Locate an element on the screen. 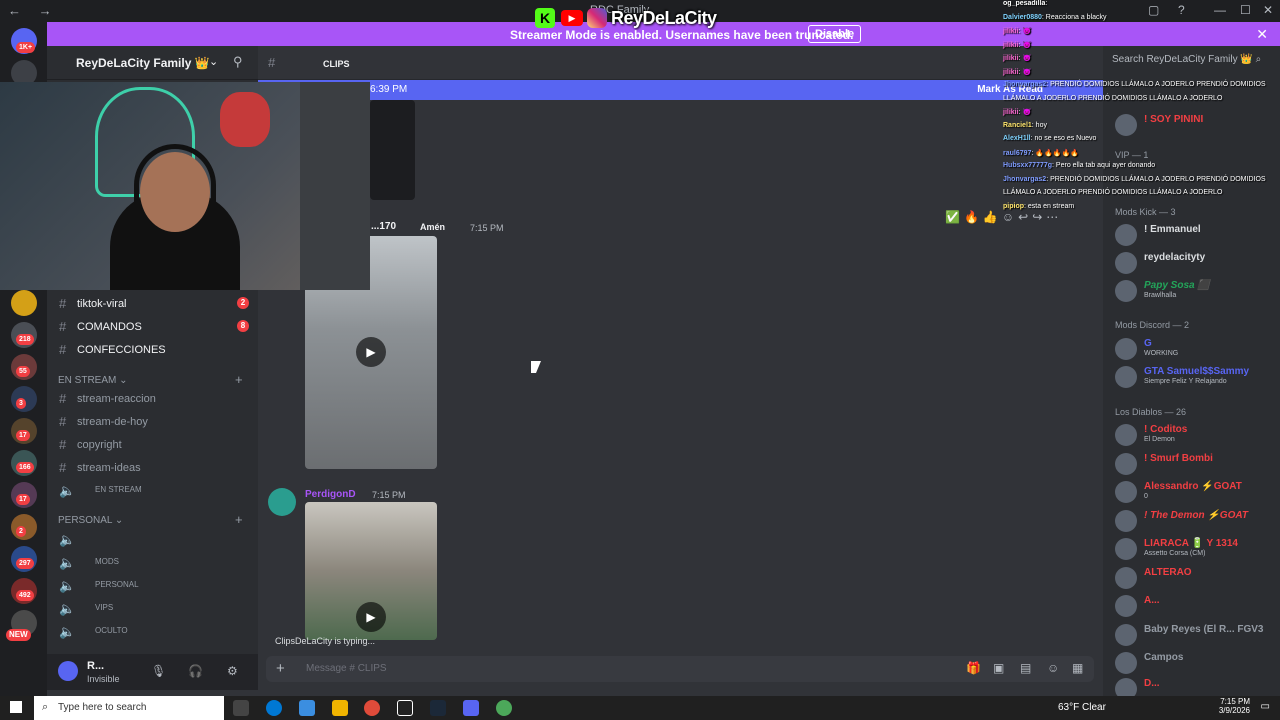 This screenshot has width=1280, height=720. category-personal: PERSONAL ⌄ + is located at coordinates (150, 519).